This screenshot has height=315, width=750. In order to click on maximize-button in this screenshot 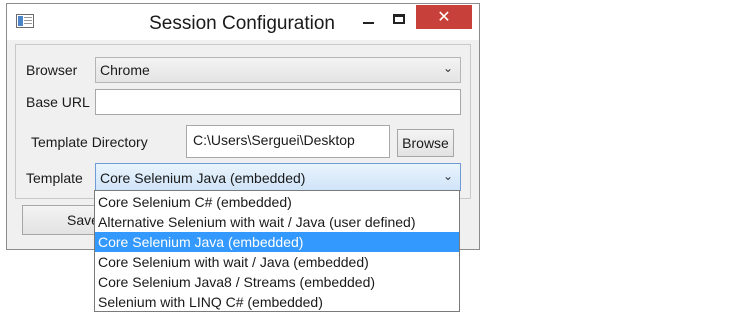, I will do `click(399, 19)`.